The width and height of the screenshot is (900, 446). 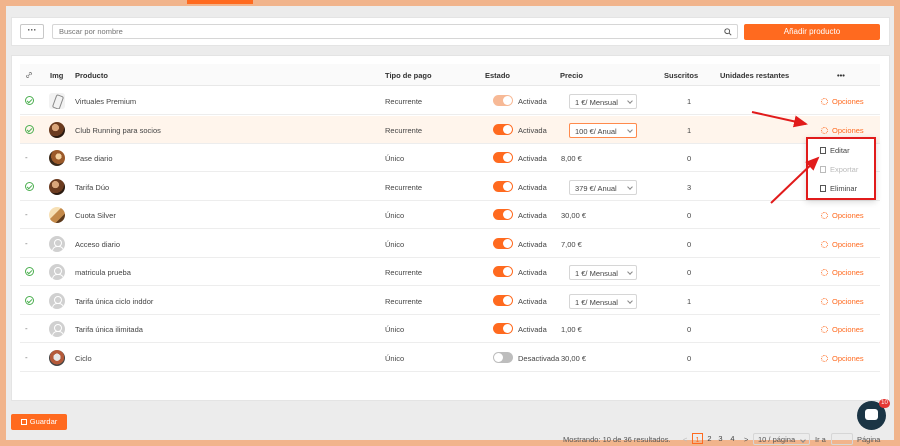 What do you see at coordinates (603, 130) in the screenshot?
I see `price-select: 100 €/ Anual` at bounding box center [603, 130].